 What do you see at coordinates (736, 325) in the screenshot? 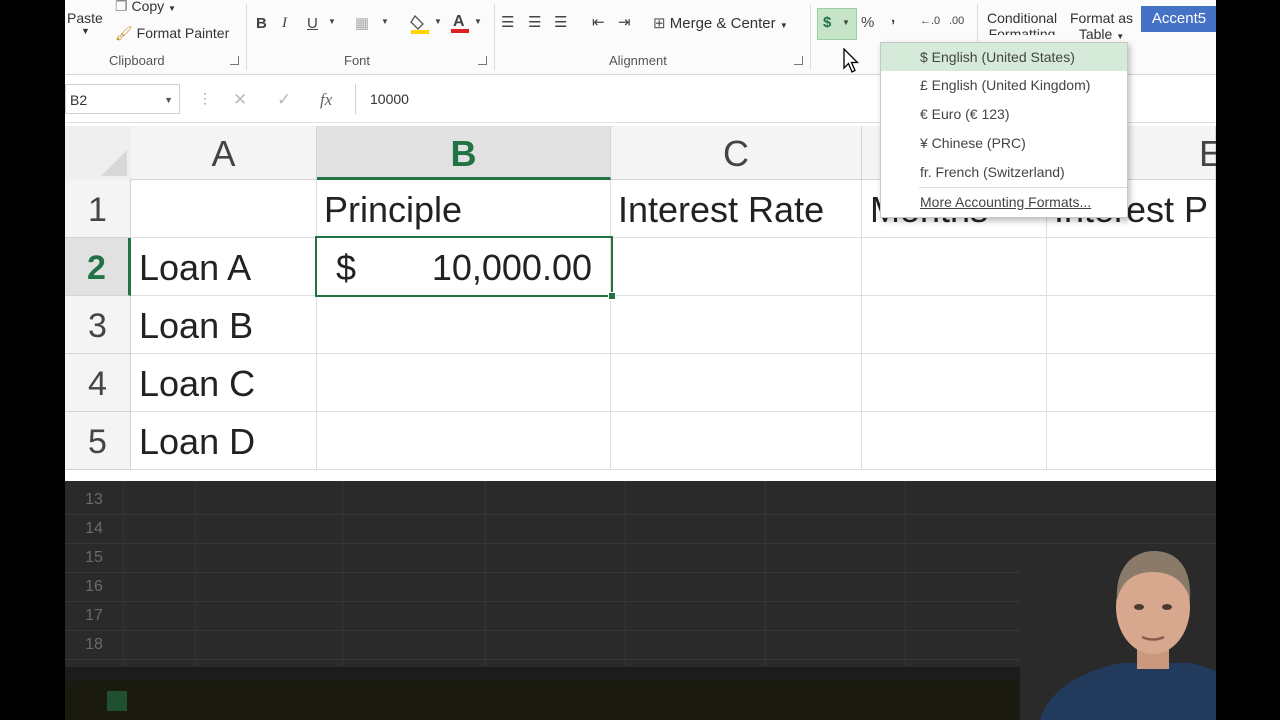
I see `cell-c3` at bounding box center [736, 325].